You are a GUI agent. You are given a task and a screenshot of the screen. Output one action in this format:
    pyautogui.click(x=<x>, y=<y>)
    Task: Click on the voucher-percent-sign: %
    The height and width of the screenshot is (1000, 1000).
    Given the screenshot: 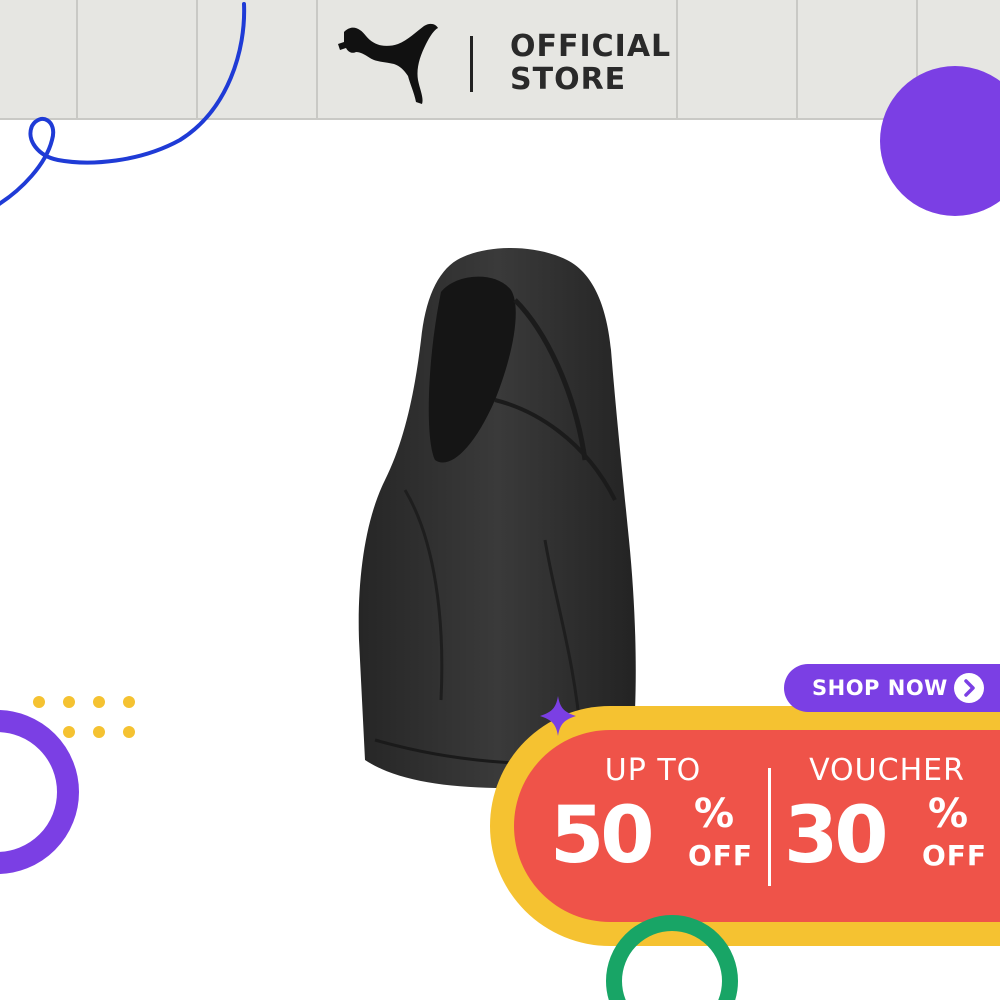 What is the action you would take?
    pyautogui.click(x=948, y=814)
    